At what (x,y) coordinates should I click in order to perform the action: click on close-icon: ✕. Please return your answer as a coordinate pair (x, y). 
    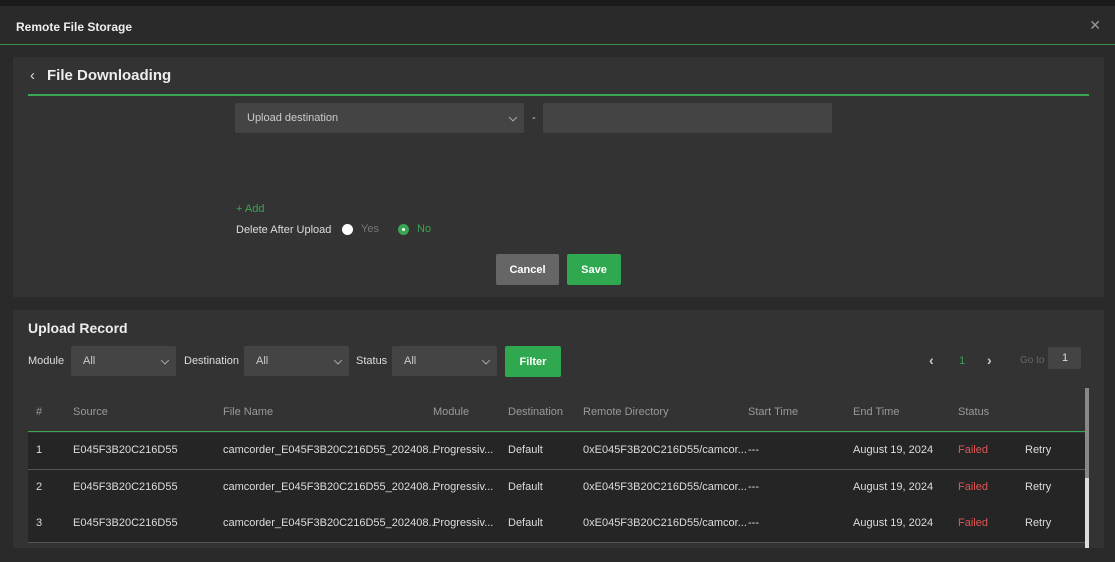
    Looking at the image, I should click on (1095, 25).